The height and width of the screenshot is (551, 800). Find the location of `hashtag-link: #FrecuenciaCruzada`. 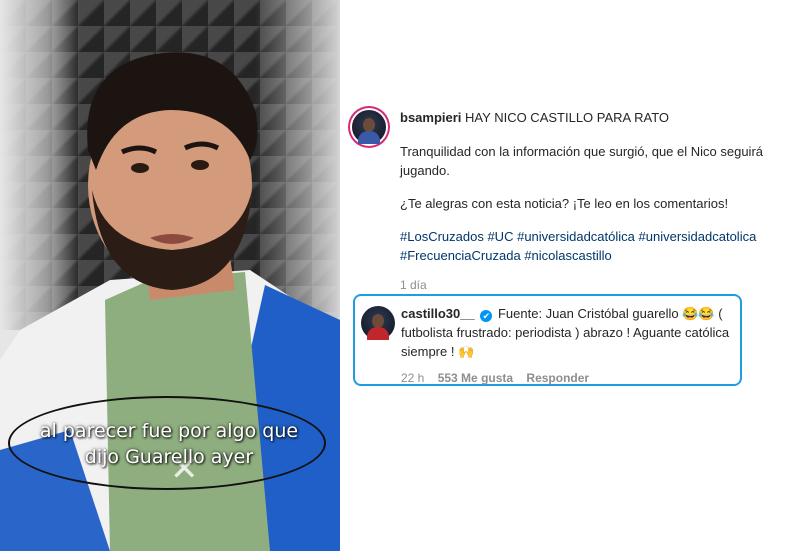

hashtag-link: #FrecuenciaCruzada is located at coordinates (460, 255).